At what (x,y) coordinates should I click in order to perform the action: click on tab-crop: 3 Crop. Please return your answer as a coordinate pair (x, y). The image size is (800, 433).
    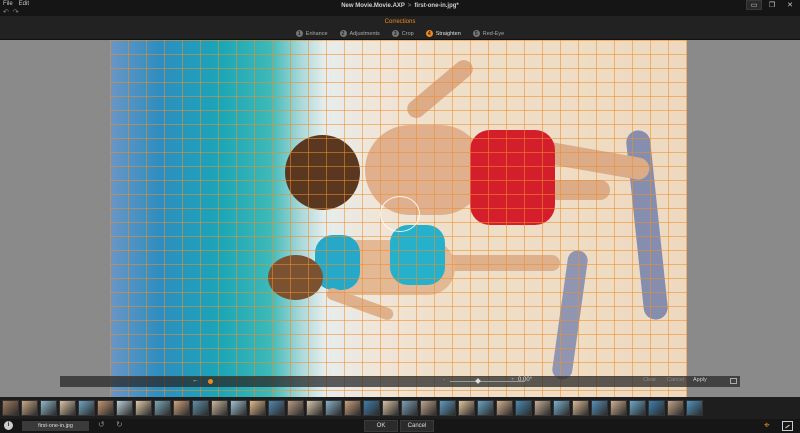
    Looking at the image, I should click on (402, 33).